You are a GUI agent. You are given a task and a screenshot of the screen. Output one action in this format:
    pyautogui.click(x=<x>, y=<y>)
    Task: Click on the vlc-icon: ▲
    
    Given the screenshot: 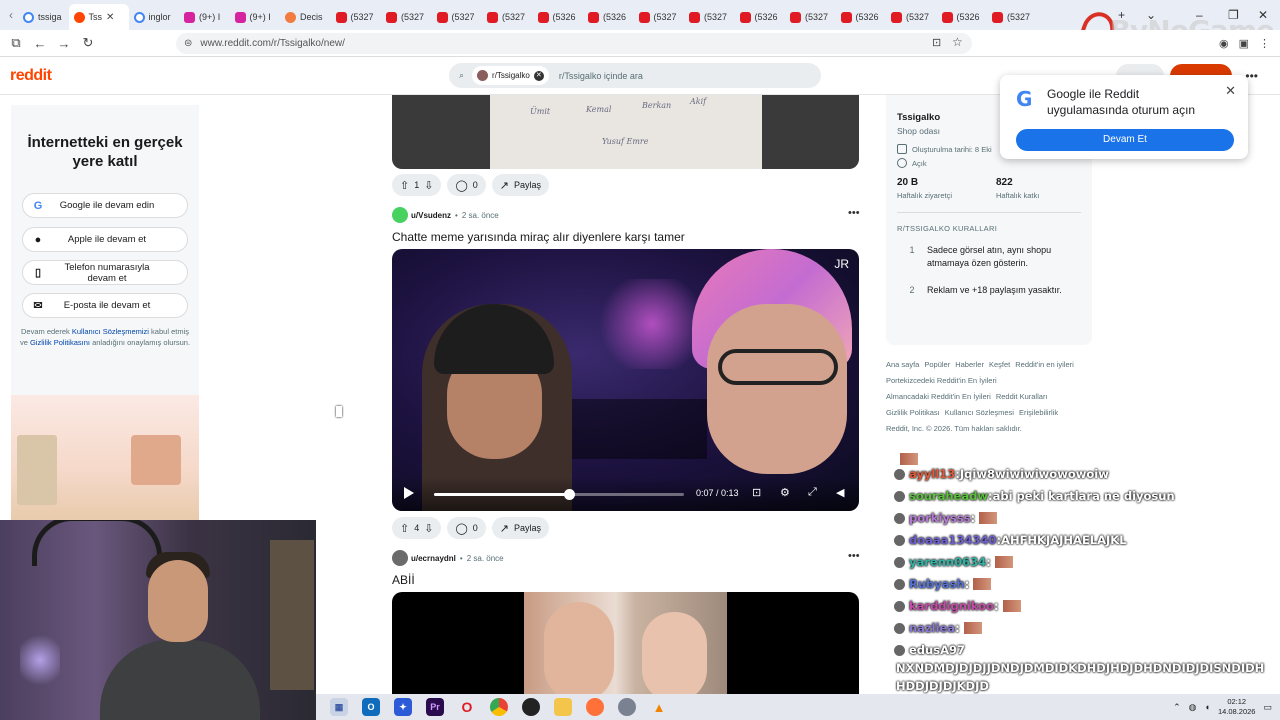 What is the action you would take?
    pyautogui.click(x=659, y=707)
    